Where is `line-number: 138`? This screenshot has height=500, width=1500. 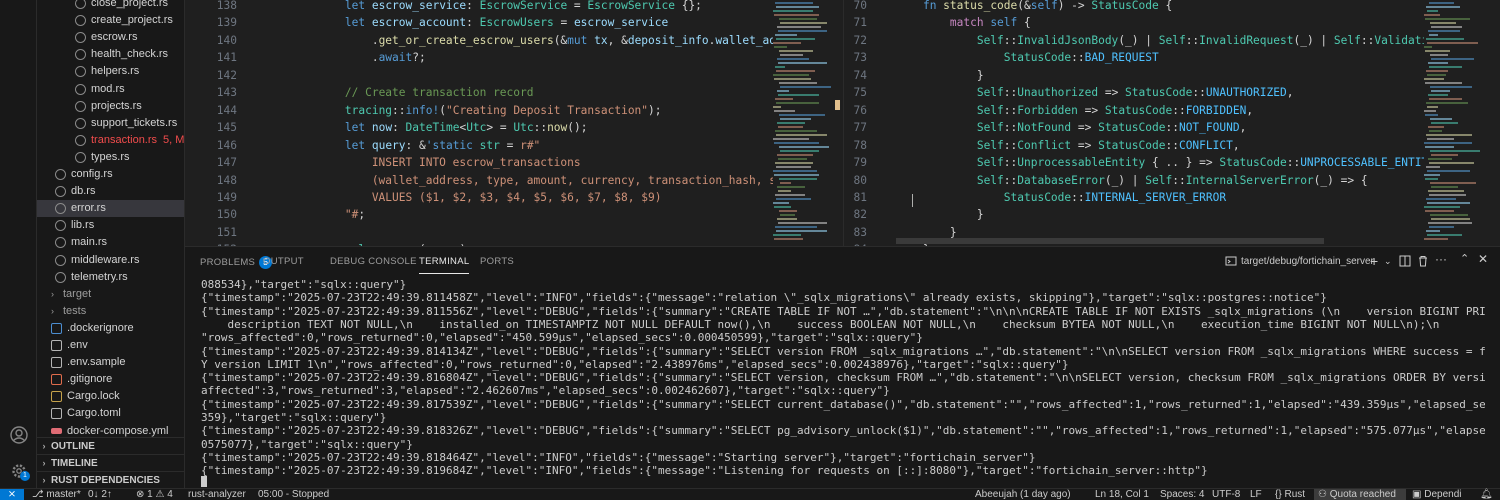 line-number: 138 is located at coordinates (226, 6).